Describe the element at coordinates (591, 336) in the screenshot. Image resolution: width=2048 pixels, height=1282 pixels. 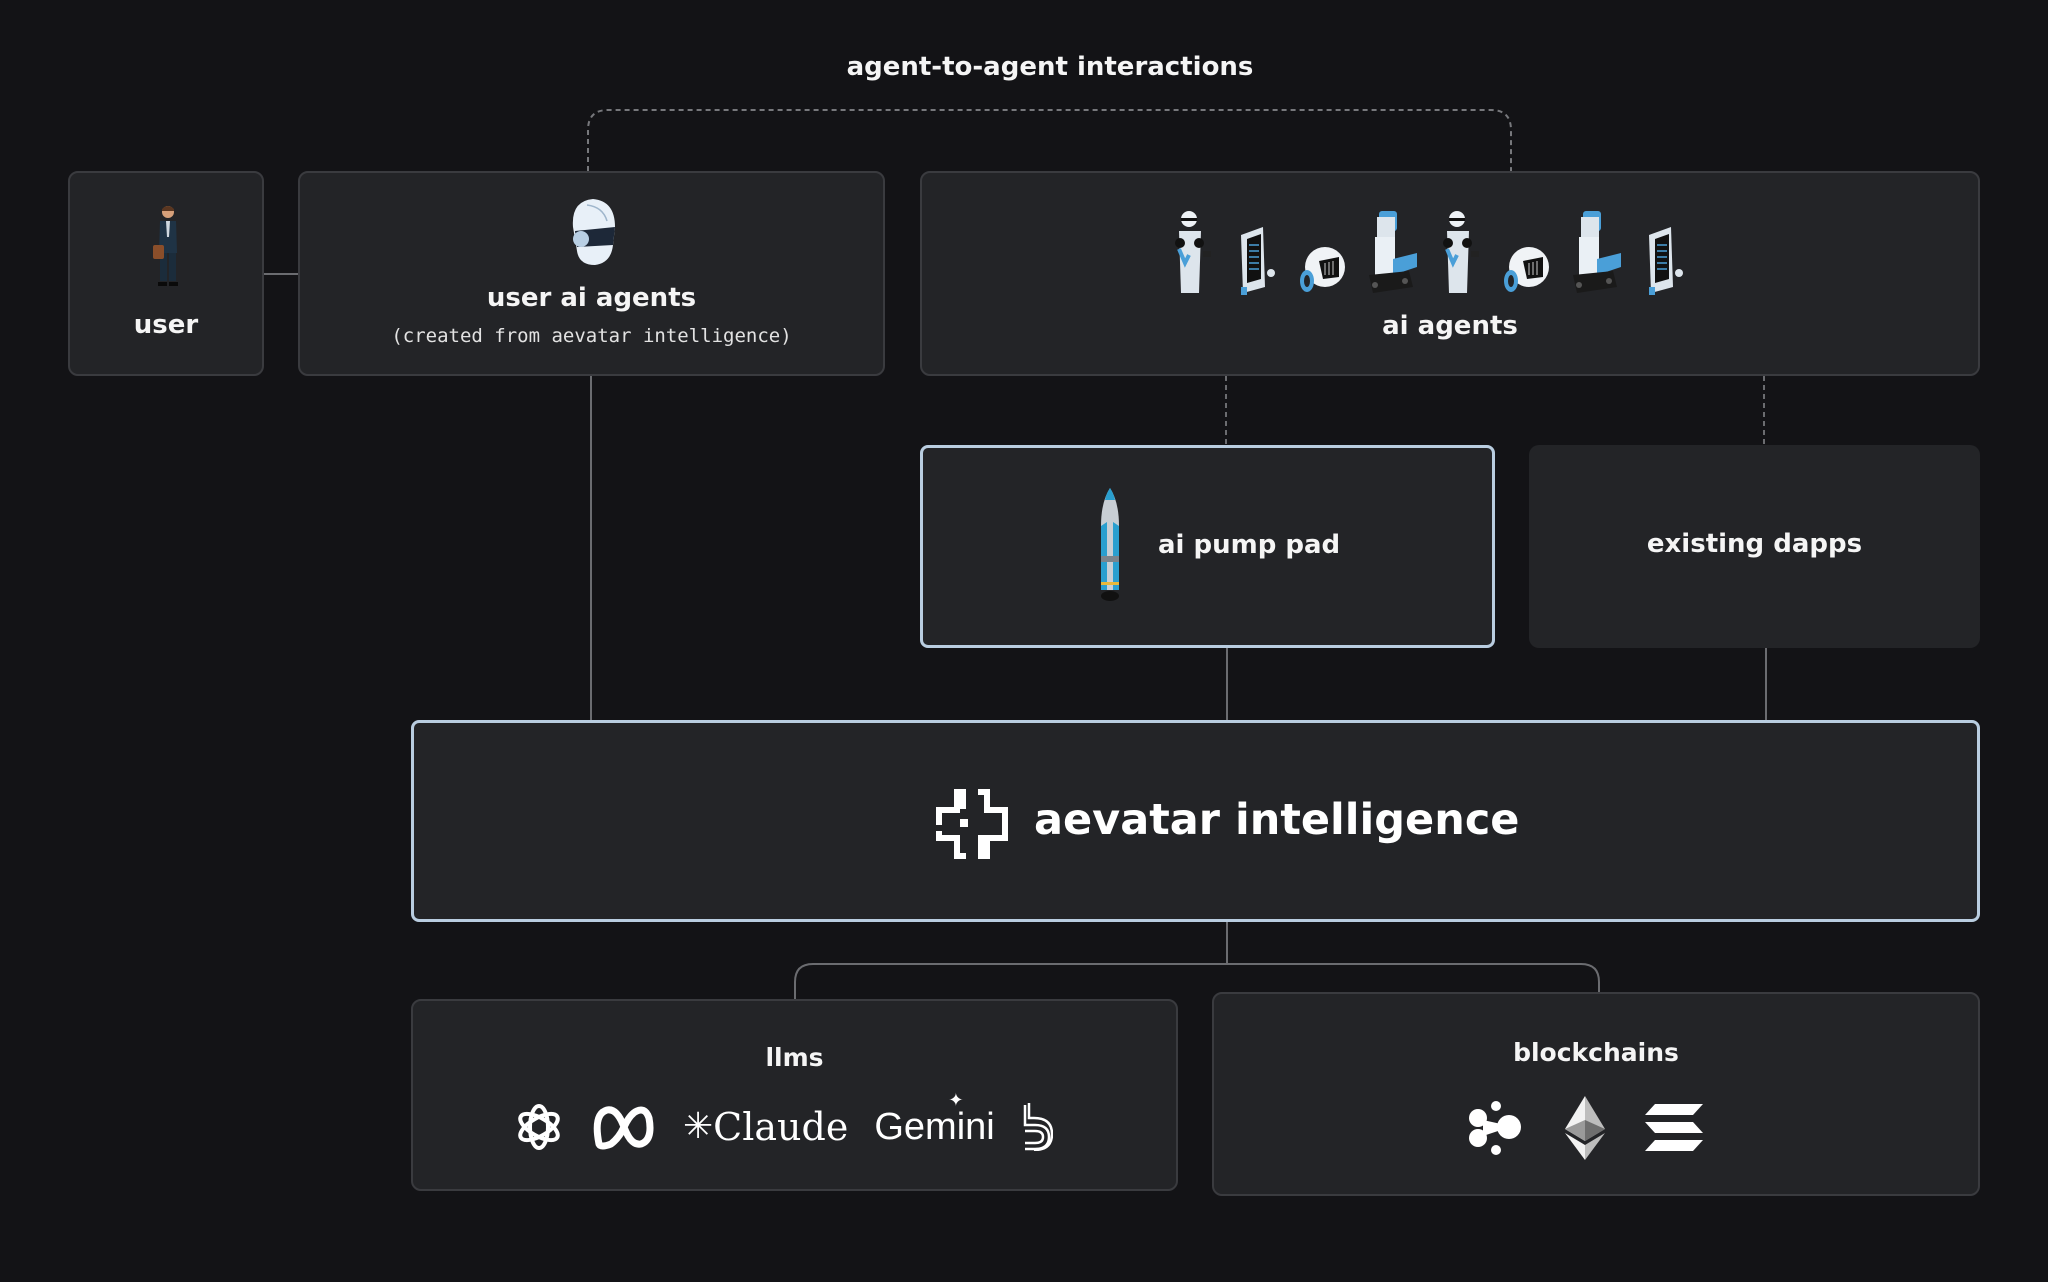
I see `user-ai-agents-sublabel: (created from aevatar intelligence)` at that location.